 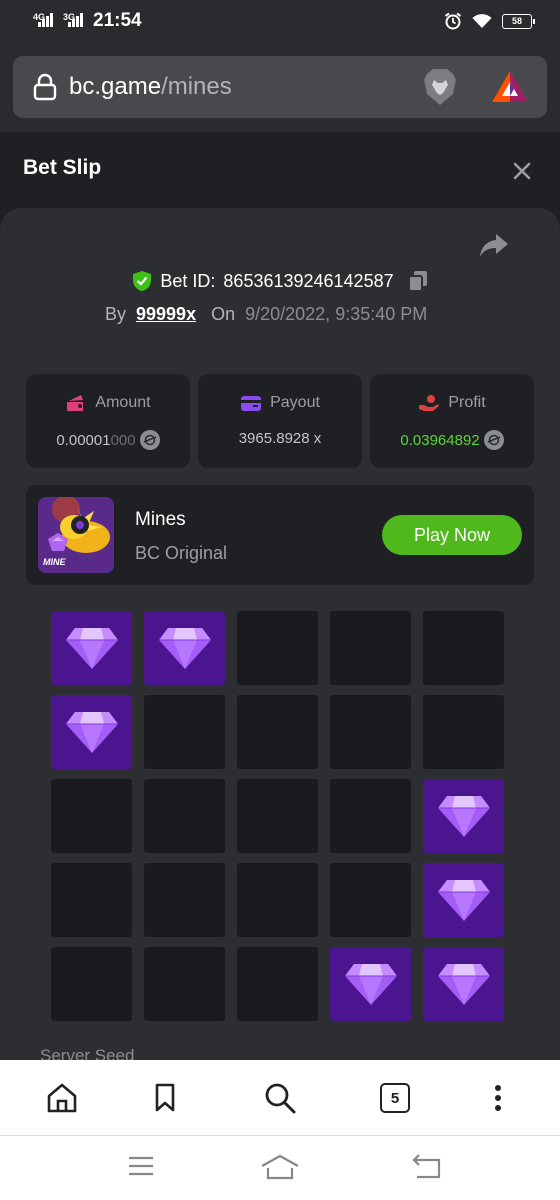 What do you see at coordinates (336, 314) in the screenshot?
I see `bet-date: 9/20/2022, 9:35:40 PM` at bounding box center [336, 314].